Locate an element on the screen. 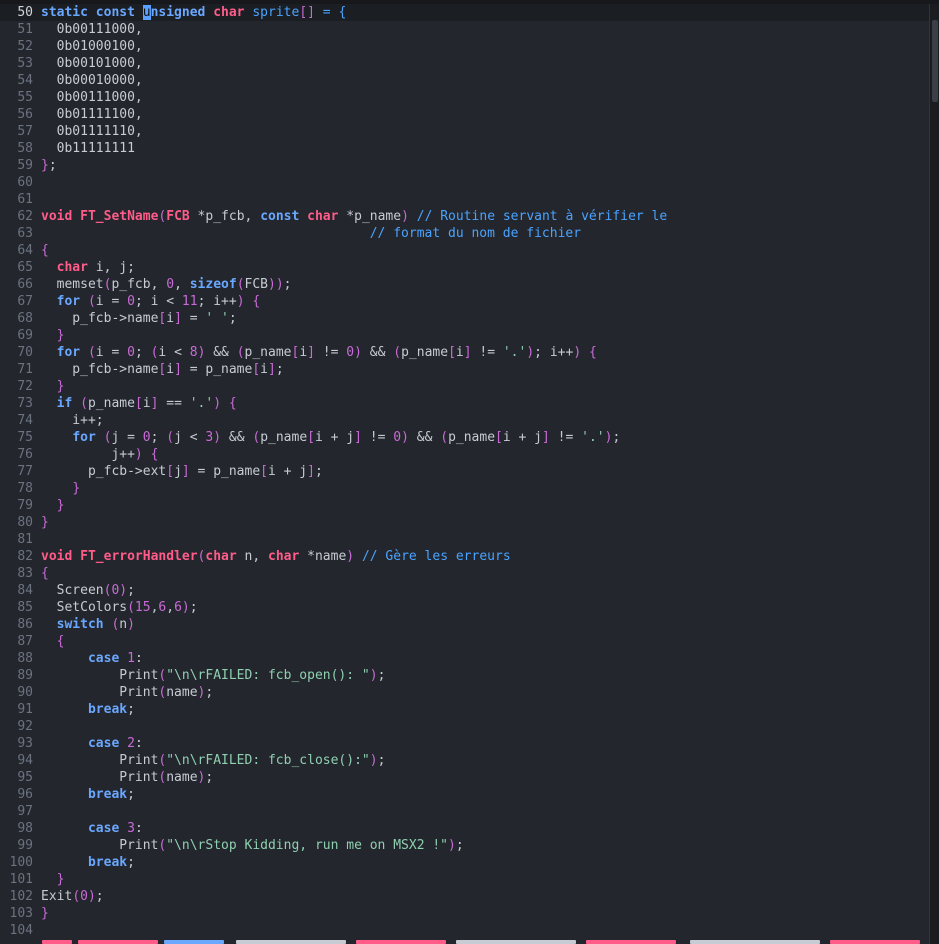  code-token: 3 is located at coordinates (131, 828).